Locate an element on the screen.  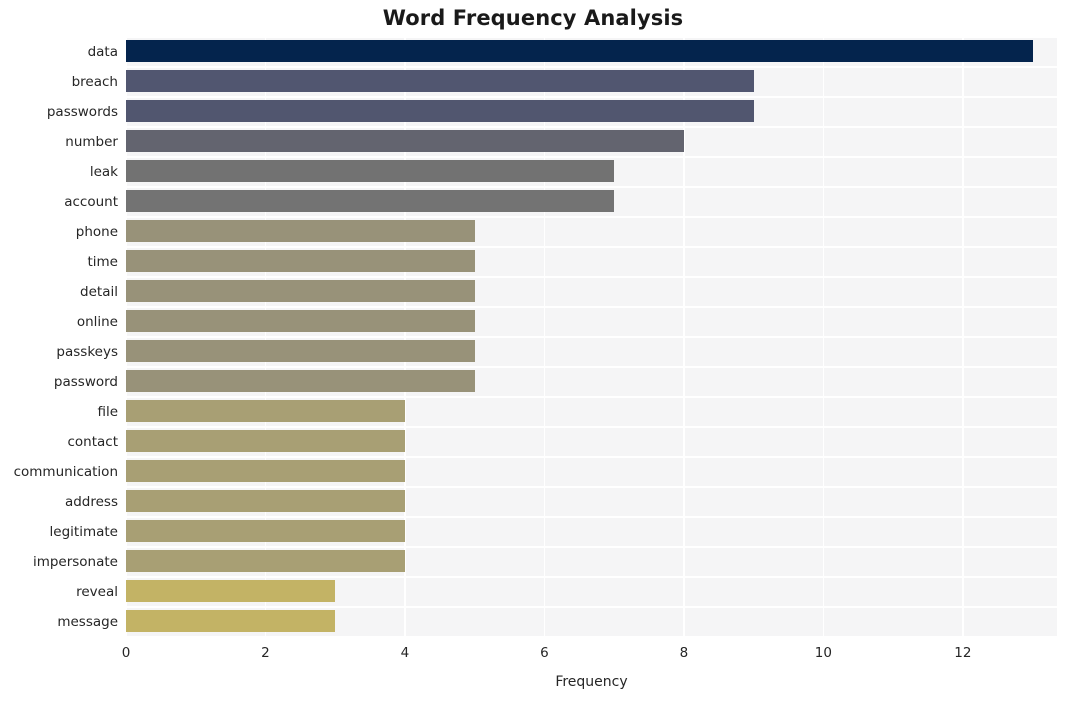
y-axis-tick-label: online is located at coordinates (97, 322).